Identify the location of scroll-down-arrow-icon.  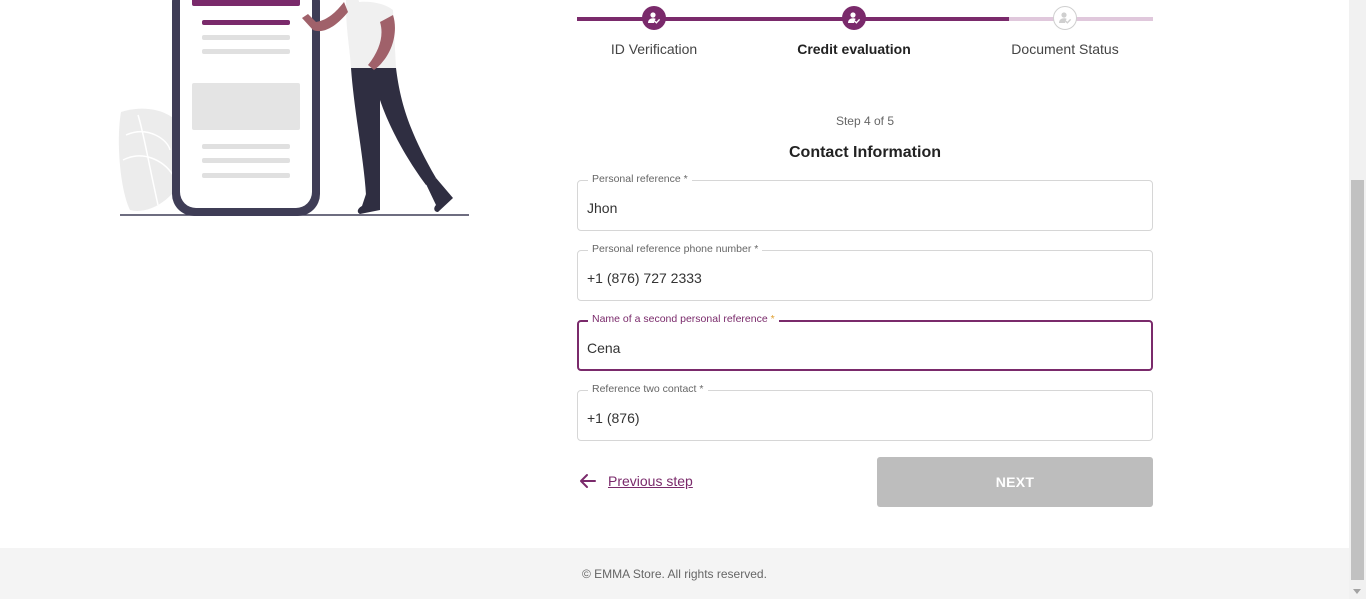
(1357, 591).